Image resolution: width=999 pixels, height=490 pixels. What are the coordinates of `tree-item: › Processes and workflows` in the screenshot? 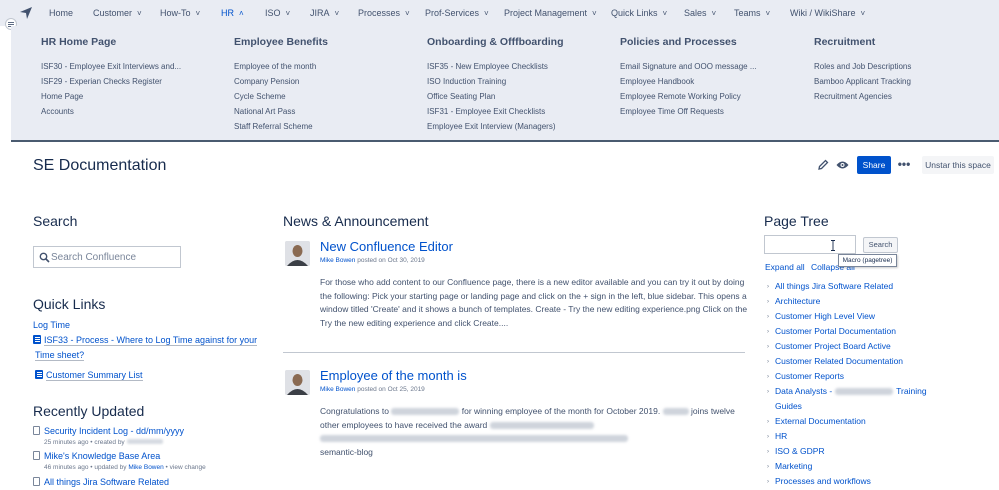 It's located at (819, 481).